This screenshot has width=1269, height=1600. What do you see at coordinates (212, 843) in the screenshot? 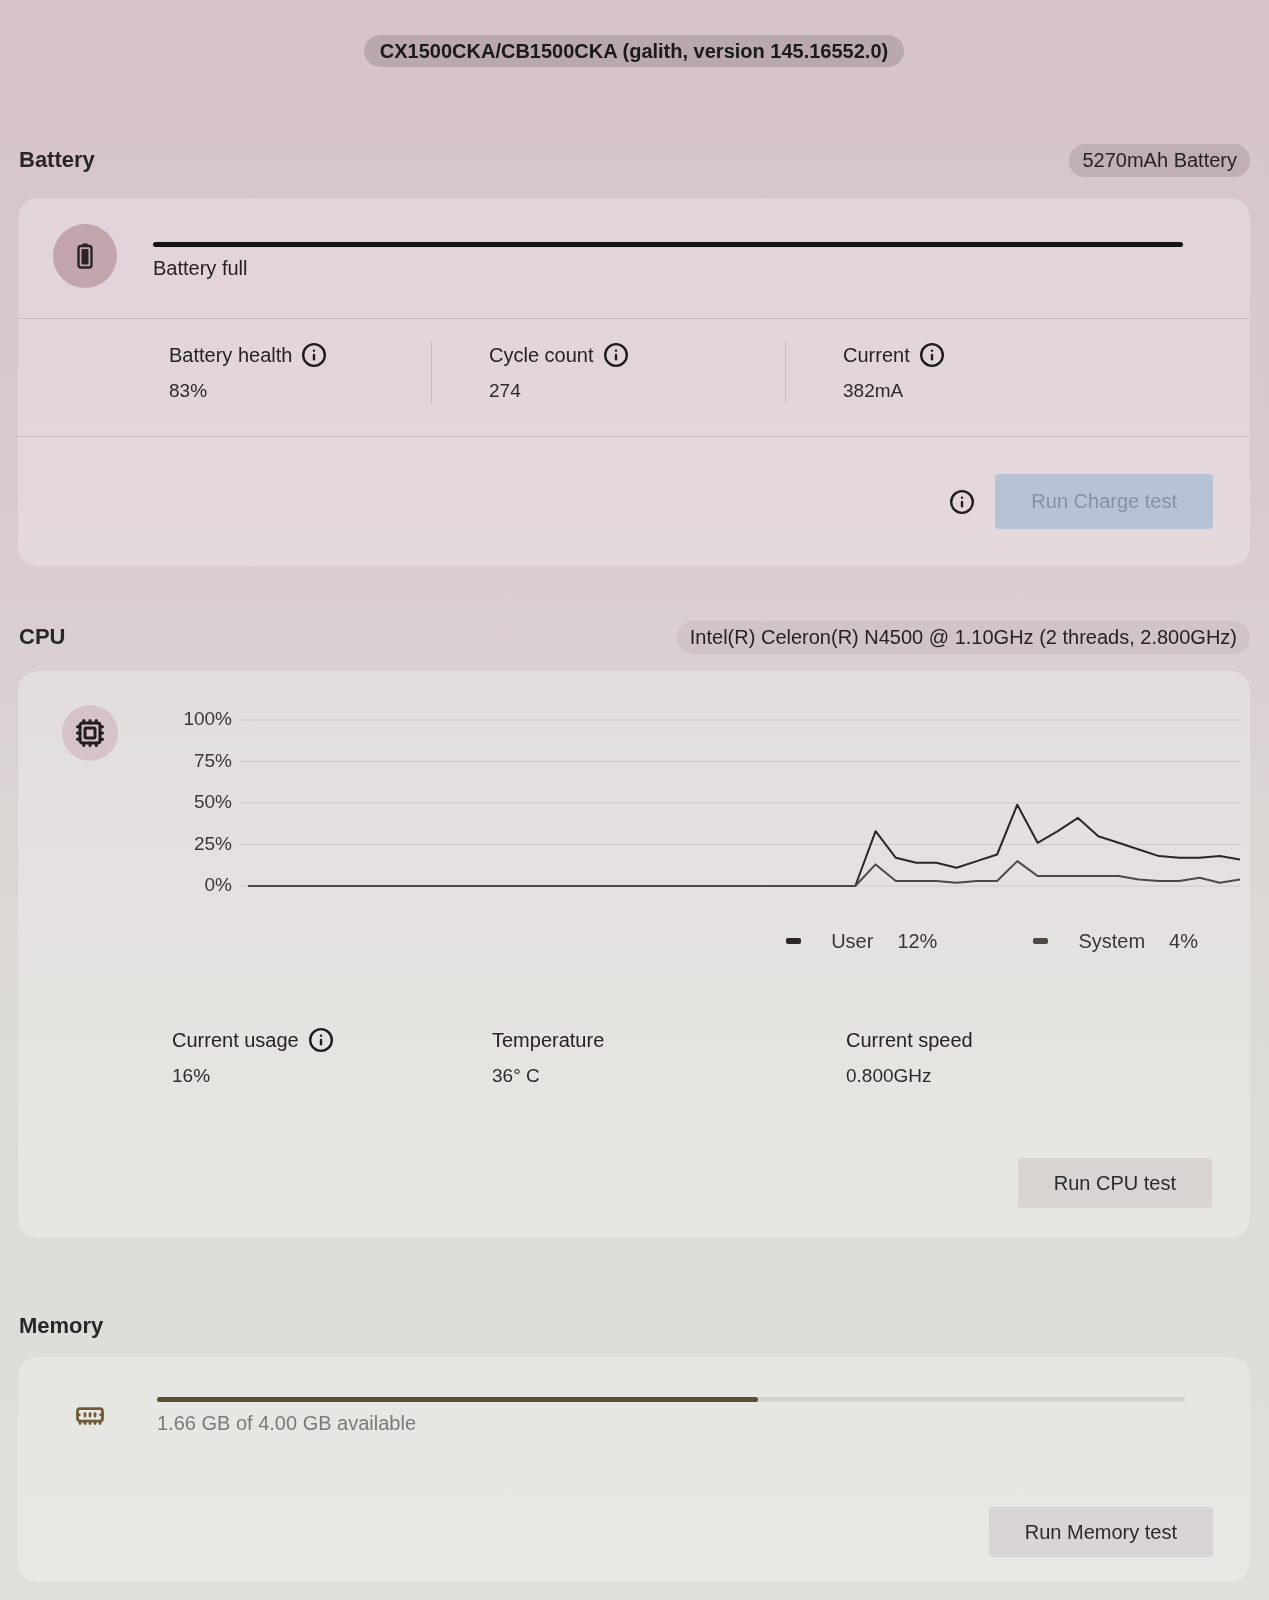
I see `y-axis-label: 25%` at bounding box center [212, 843].